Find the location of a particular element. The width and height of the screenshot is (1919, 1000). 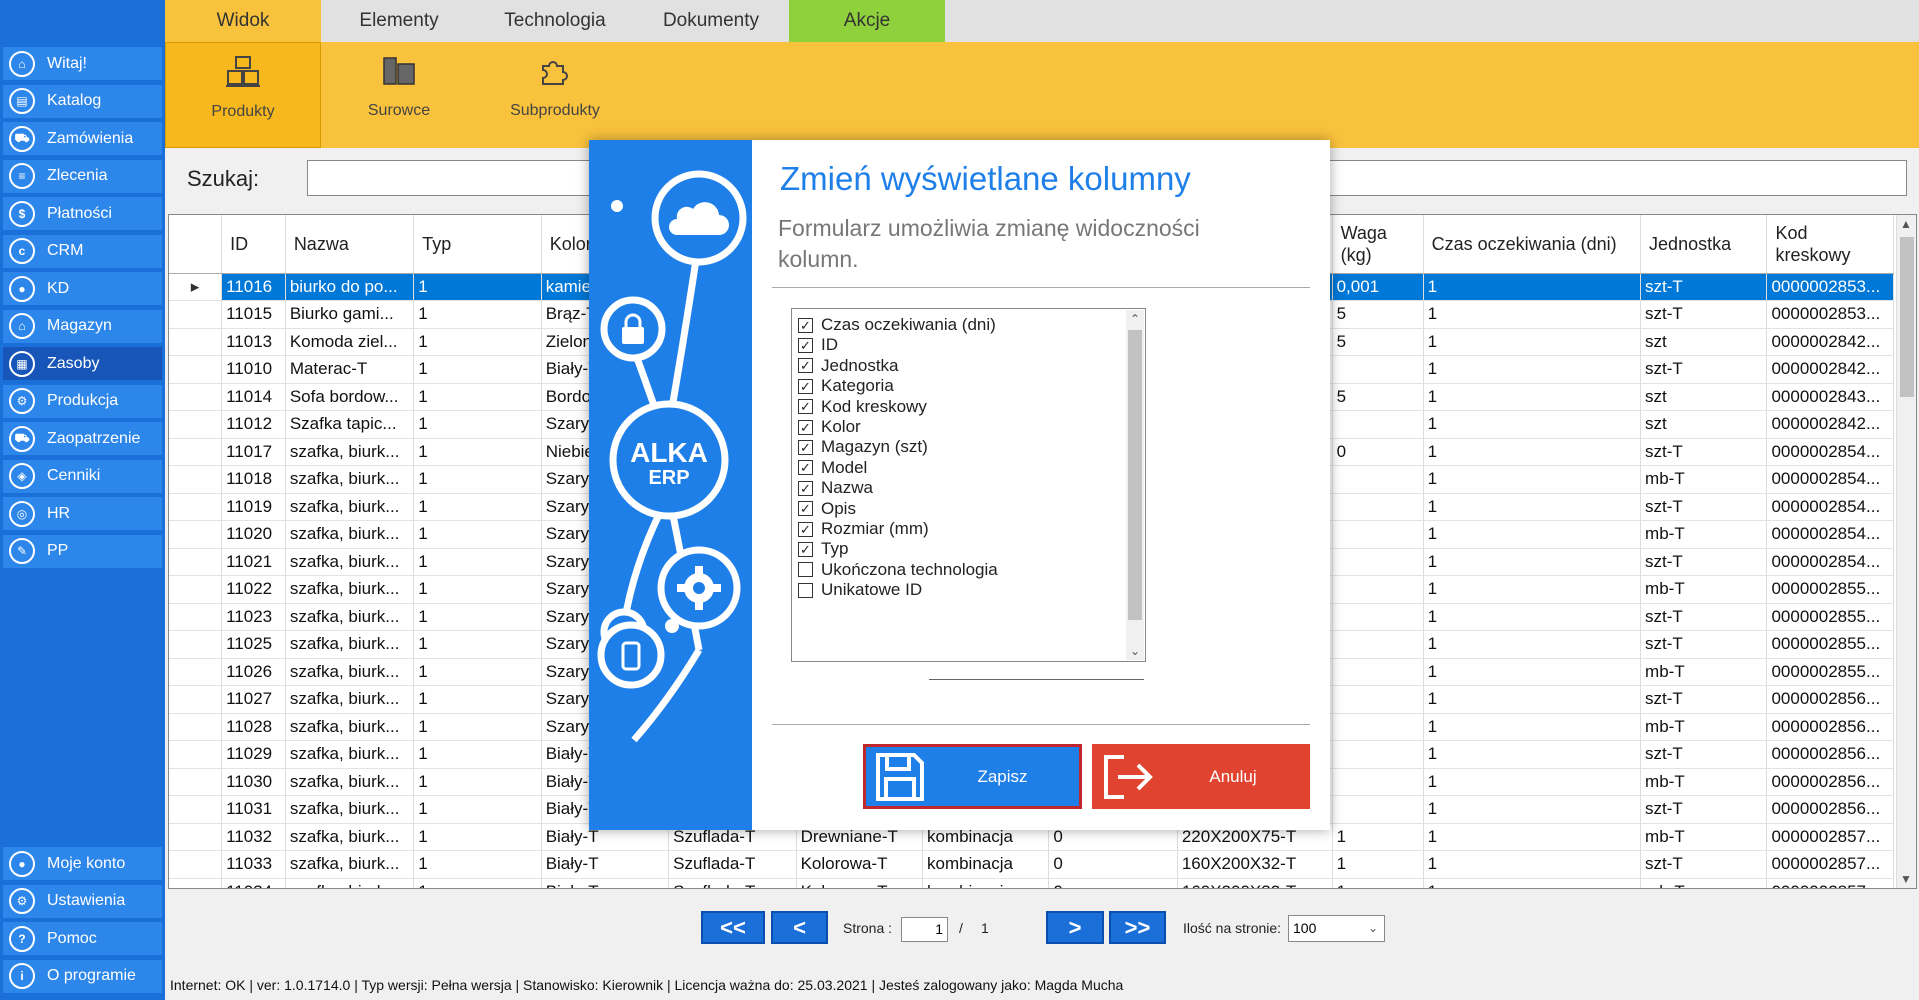

cancel-button: Anuluj is located at coordinates (1201, 776).